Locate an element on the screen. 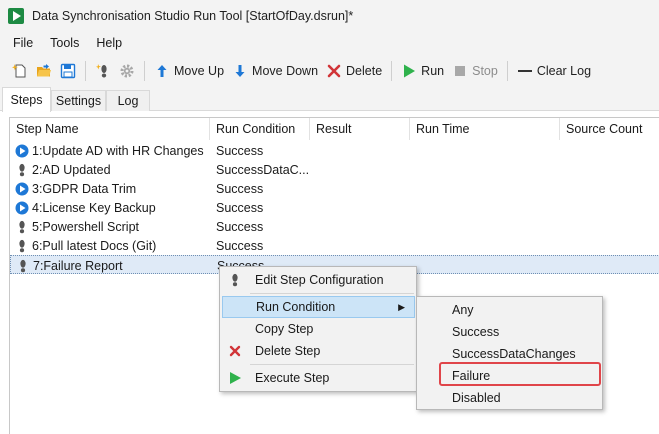 This screenshot has width=659, height=434. move-down-button: Move Down is located at coordinates (275, 71).